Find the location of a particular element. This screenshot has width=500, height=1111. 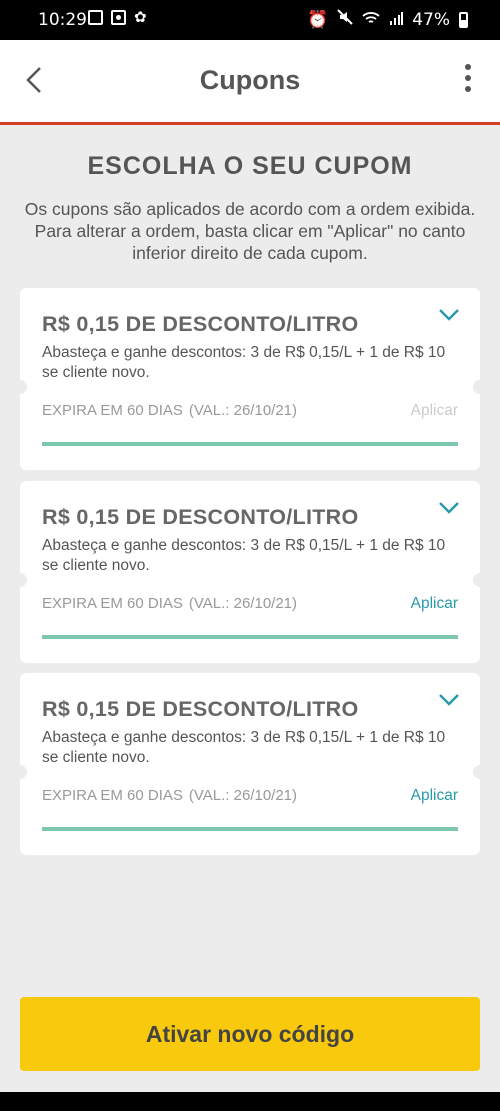

more-vertical-icon is located at coordinates (468, 78).